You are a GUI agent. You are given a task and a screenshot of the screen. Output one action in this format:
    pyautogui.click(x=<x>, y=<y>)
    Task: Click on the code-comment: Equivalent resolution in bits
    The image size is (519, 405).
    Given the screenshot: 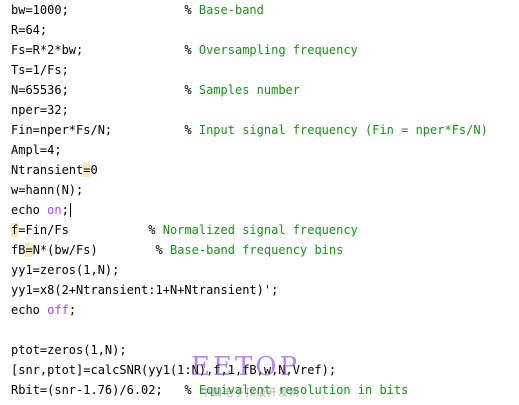 What is the action you would take?
    pyautogui.click(x=303, y=390)
    